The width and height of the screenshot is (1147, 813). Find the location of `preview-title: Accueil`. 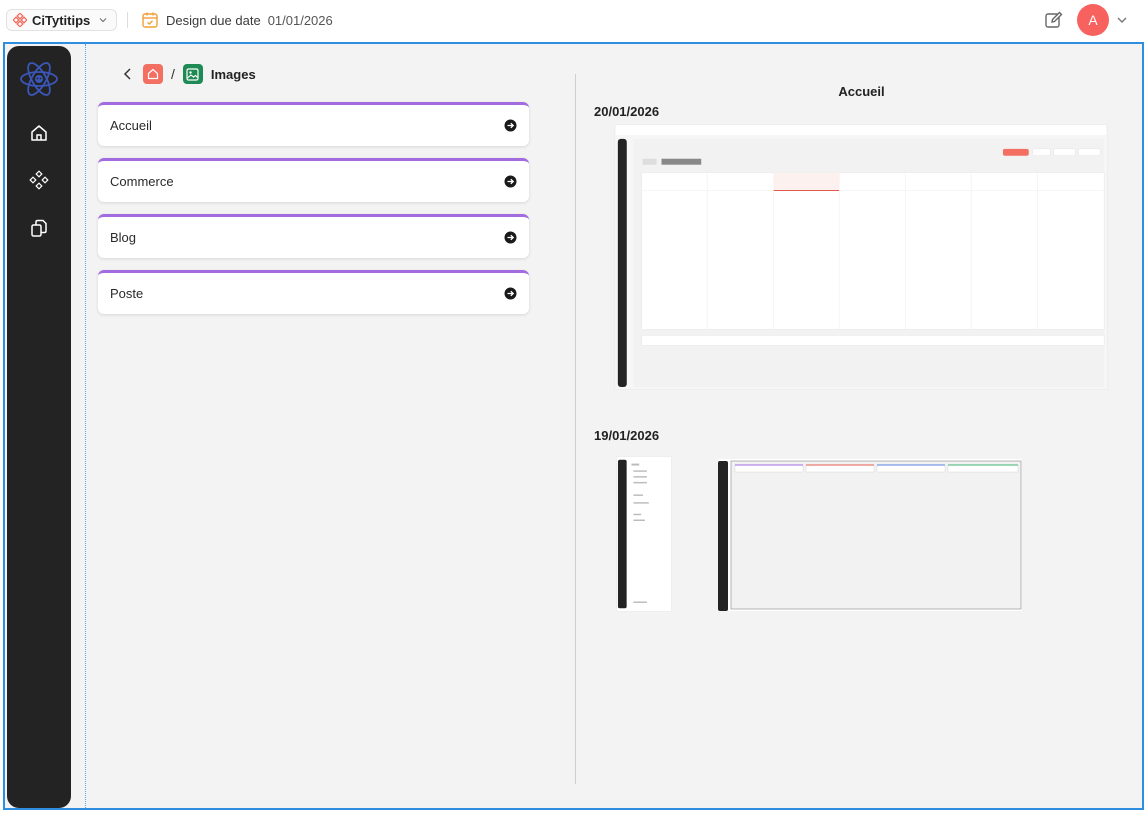

preview-title: Accueil is located at coordinates (861, 91).